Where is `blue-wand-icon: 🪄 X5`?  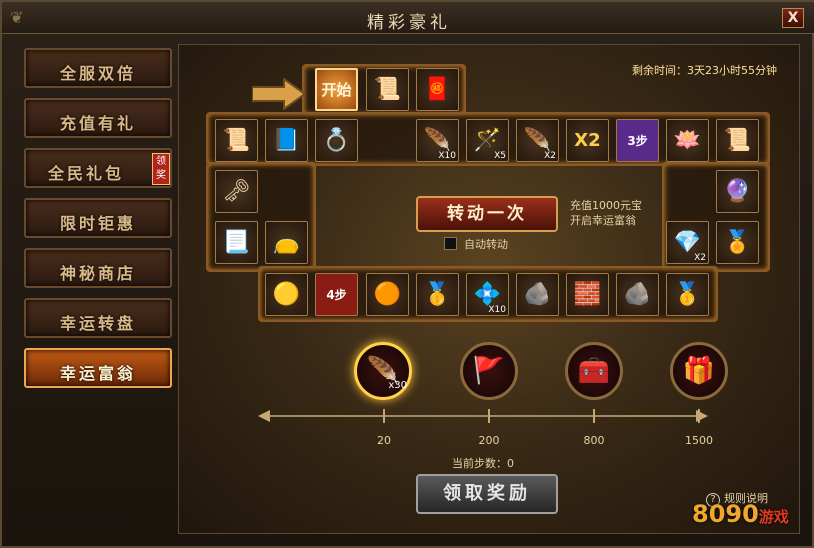
blue-wand-icon: 🪄 X5 is located at coordinates (487, 140).